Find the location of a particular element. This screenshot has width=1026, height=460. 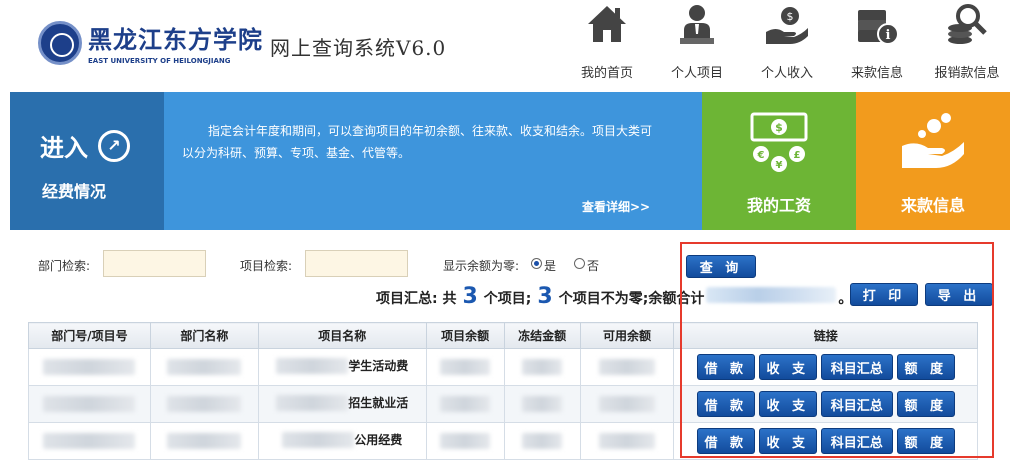

enter-funds-tile: 进入 ↗ 经费情况 is located at coordinates (87, 161).